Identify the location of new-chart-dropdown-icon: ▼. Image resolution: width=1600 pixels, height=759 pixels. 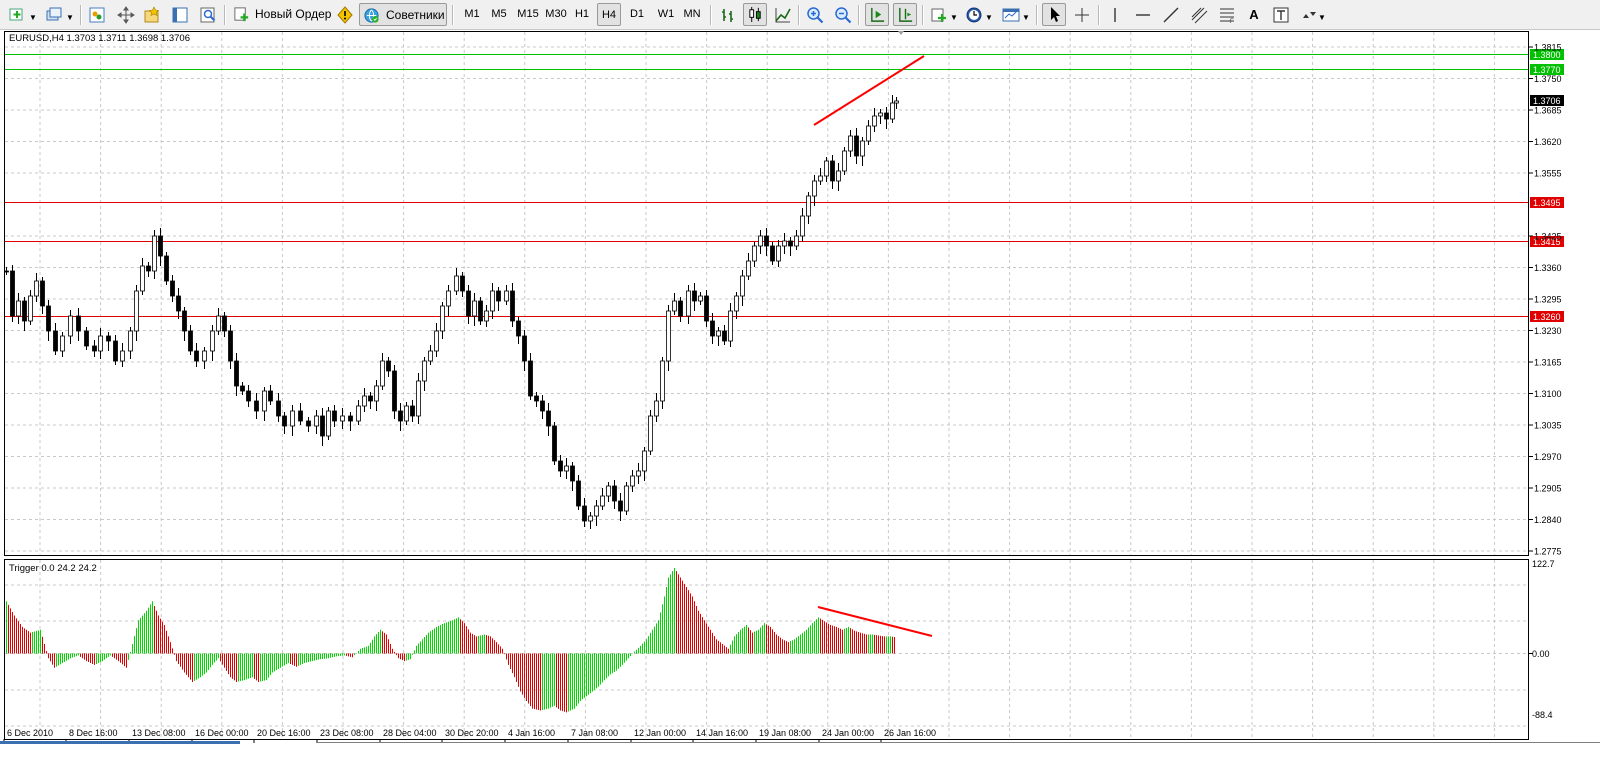
(33, 17).